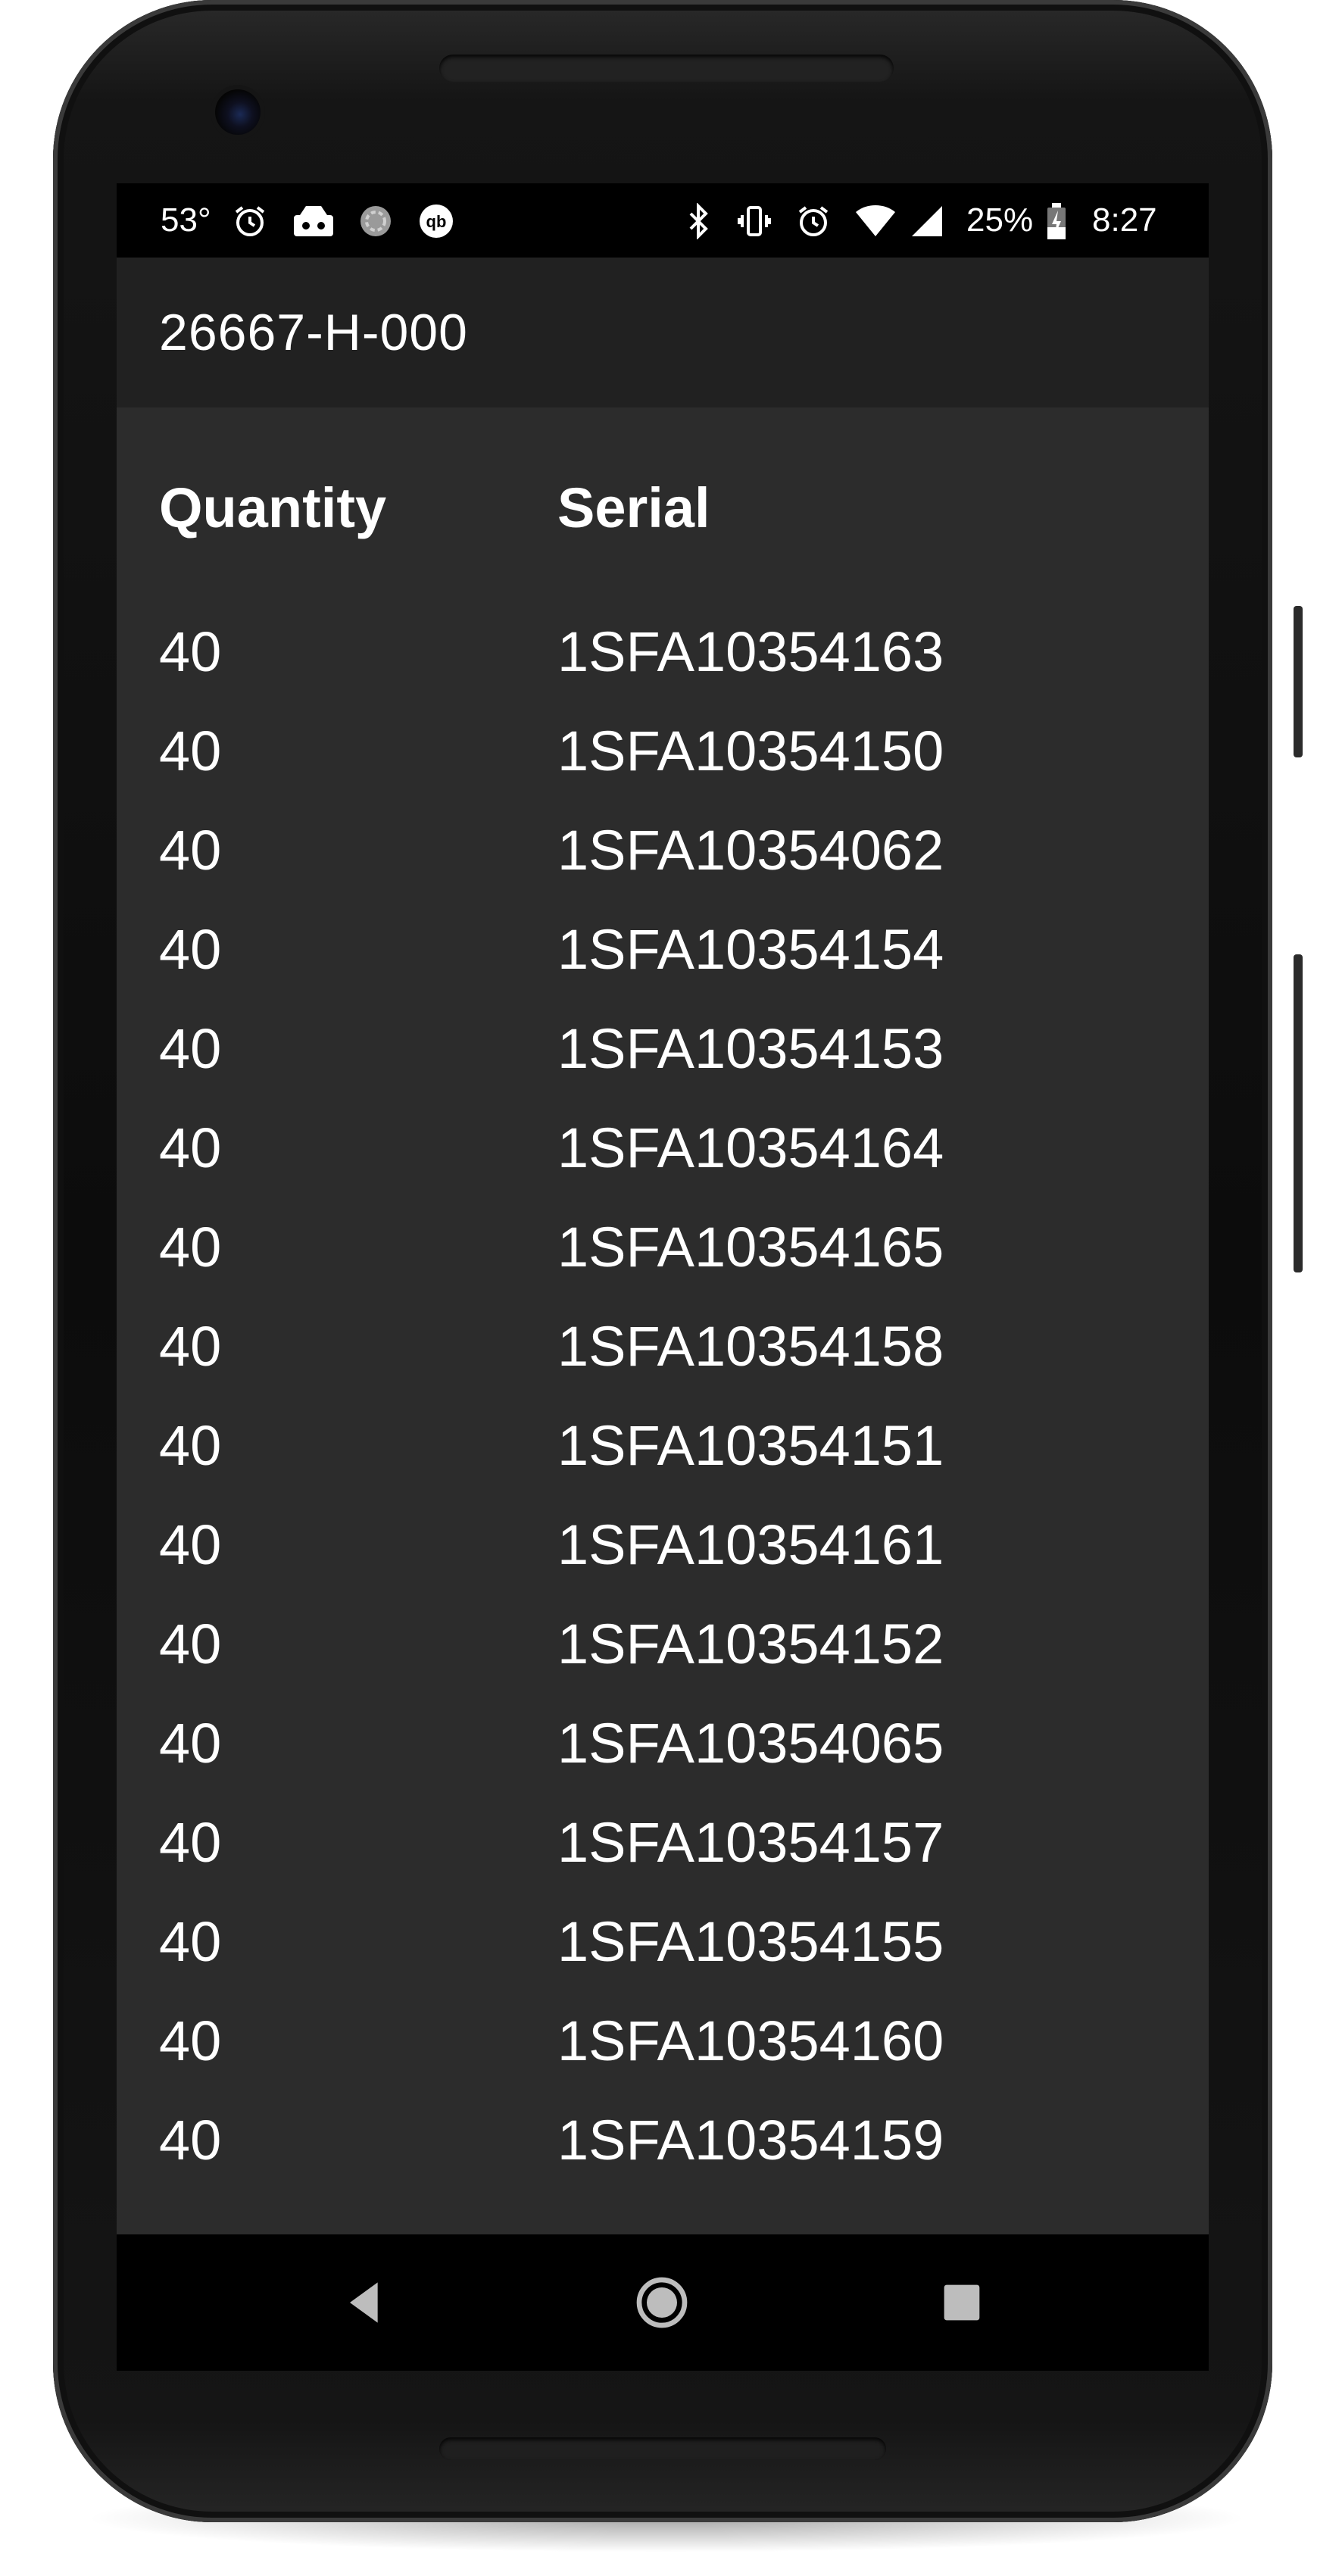 The image size is (1342, 2576). I want to click on table-row: 40 1SFA10354155, so click(663, 1943).